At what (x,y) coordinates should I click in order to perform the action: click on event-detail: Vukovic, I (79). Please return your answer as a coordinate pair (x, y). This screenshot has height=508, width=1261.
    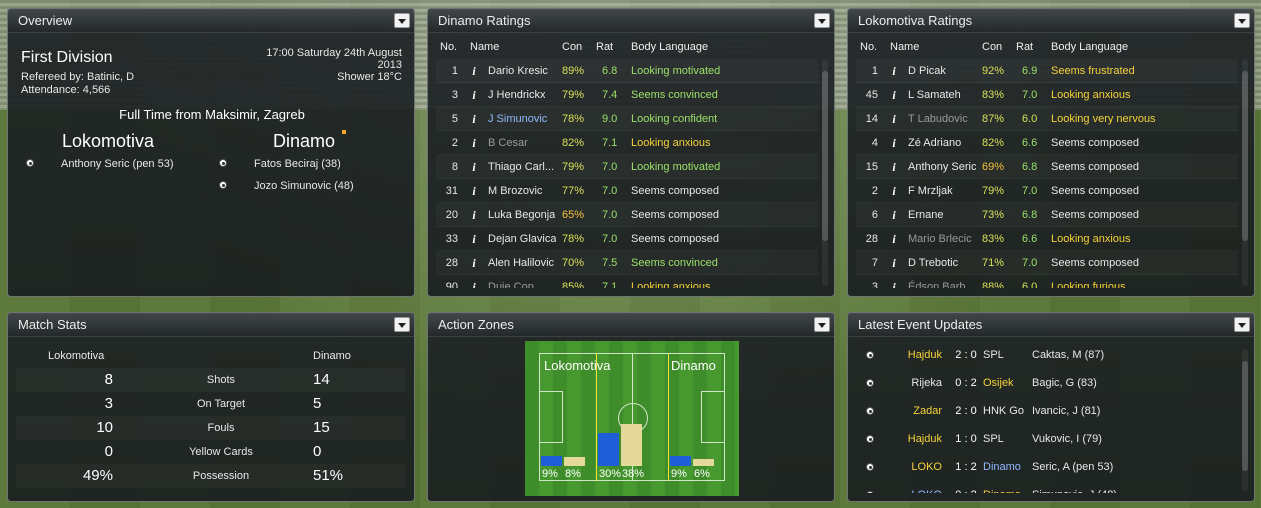
    Looking at the image, I should click on (1067, 439).